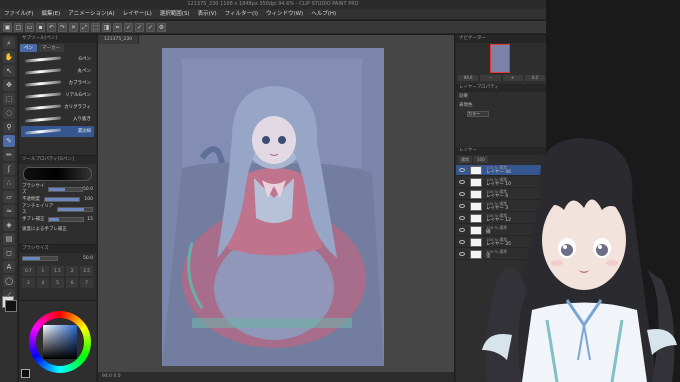 Image resolution: width=680 pixels, height=382 pixels. What do you see at coordinates (57, 229) in the screenshot?
I see `speed-stabilization-checkbox: 速度による手ブレ補正` at bounding box center [57, 229].